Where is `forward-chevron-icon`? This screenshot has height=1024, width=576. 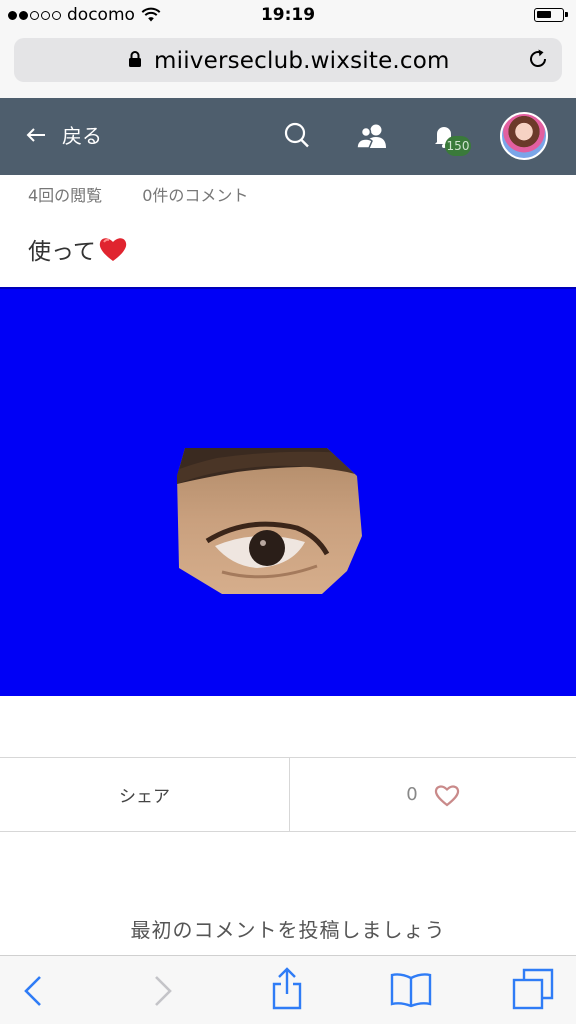
forward-chevron-icon is located at coordinates (163, 991).